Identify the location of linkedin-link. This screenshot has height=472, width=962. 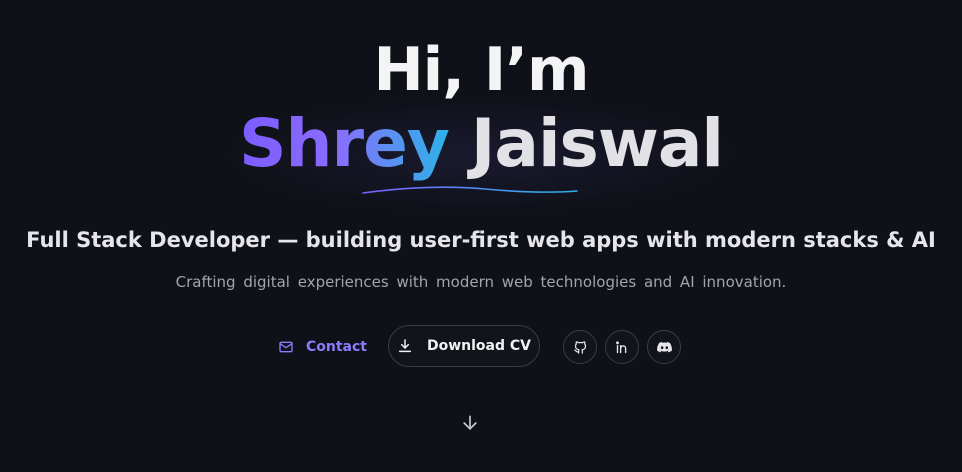
(622, 347).